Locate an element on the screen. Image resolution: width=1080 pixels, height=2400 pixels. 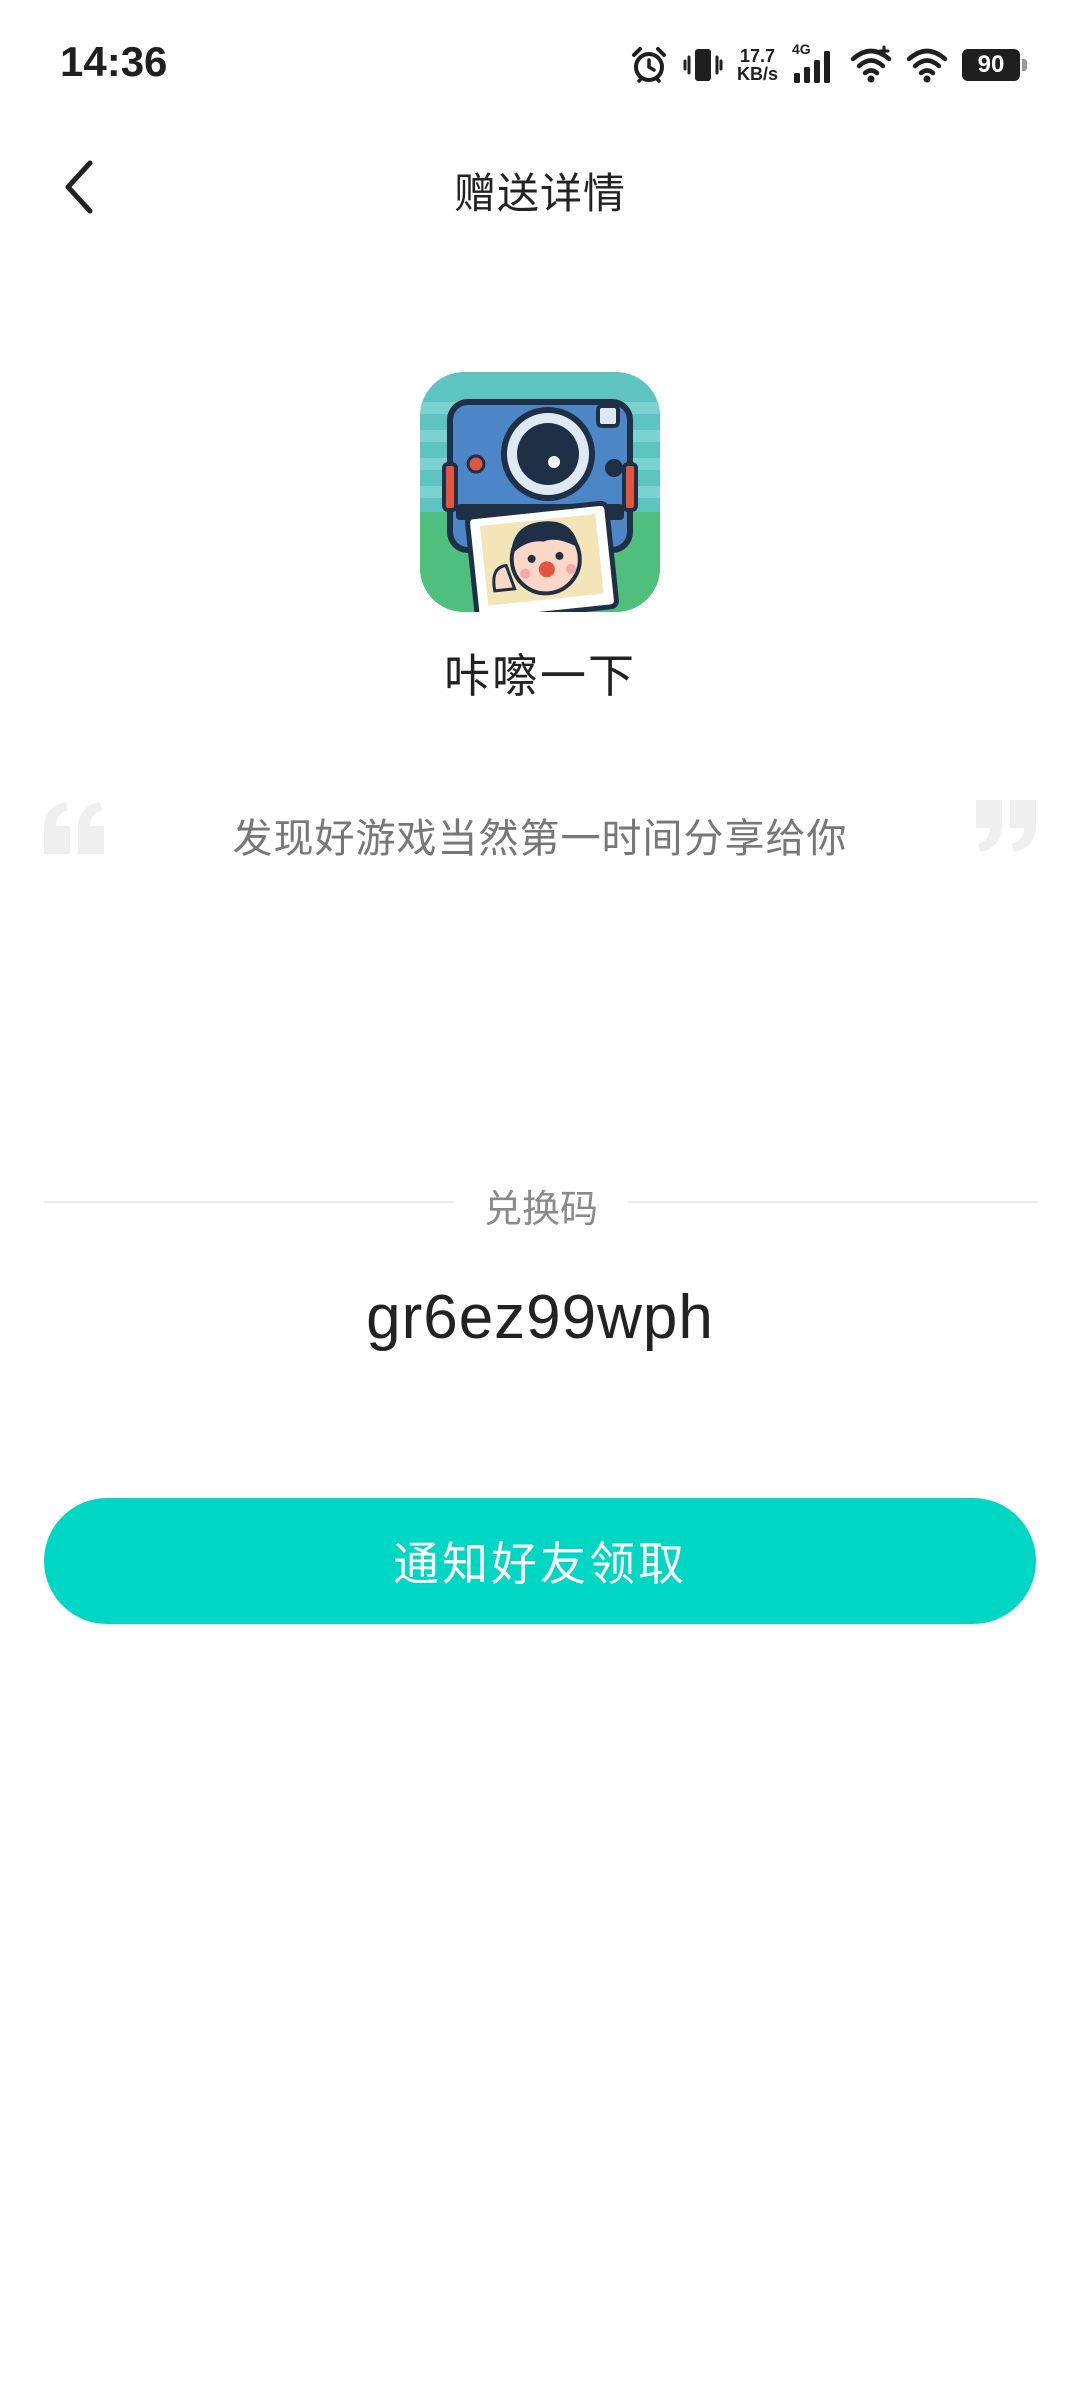
page-title: 赠送详情 is located at coordinates (539, 193).